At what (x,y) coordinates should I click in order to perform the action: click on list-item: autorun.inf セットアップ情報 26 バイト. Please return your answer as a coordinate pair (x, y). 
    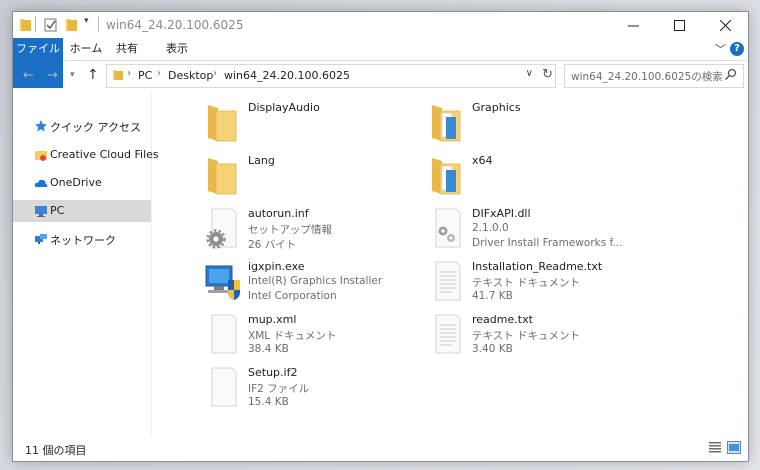
    Looking at the image, I should click on (312, 232).